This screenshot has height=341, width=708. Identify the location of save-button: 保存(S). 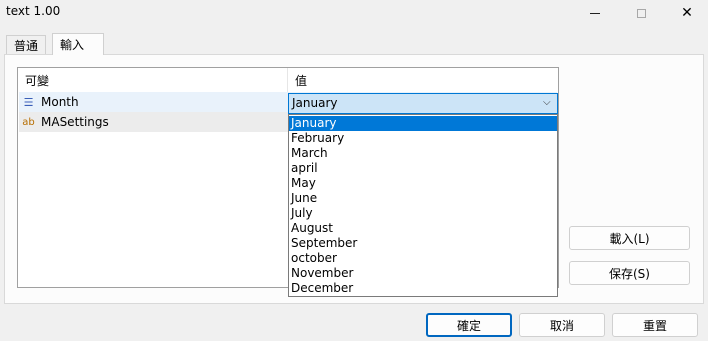
(629, 273).